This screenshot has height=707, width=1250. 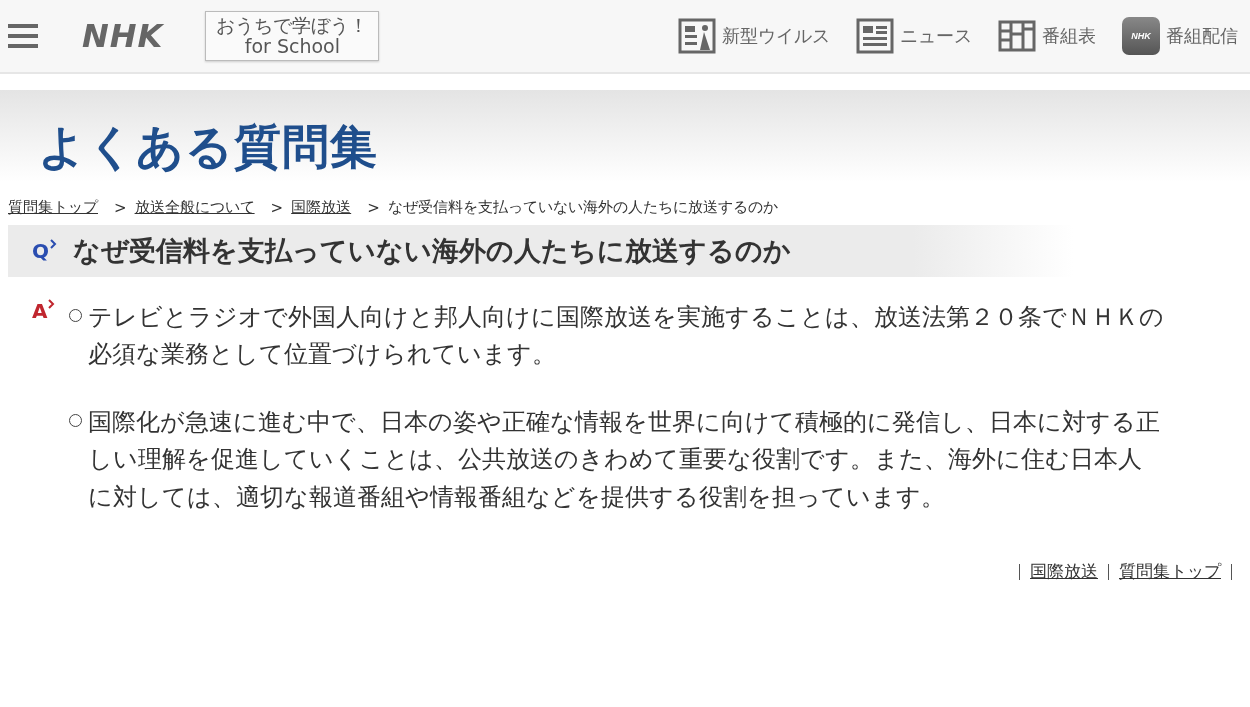 I want to click on nav-link: ニュース, so click(x=914, y=36).